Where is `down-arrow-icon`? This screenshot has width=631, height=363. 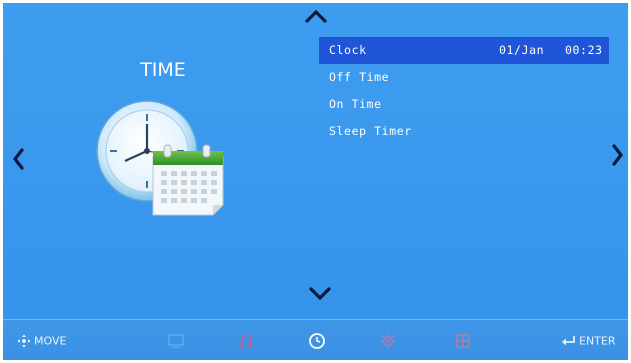
down-arrow-icon is located at coordinates (320, 293).